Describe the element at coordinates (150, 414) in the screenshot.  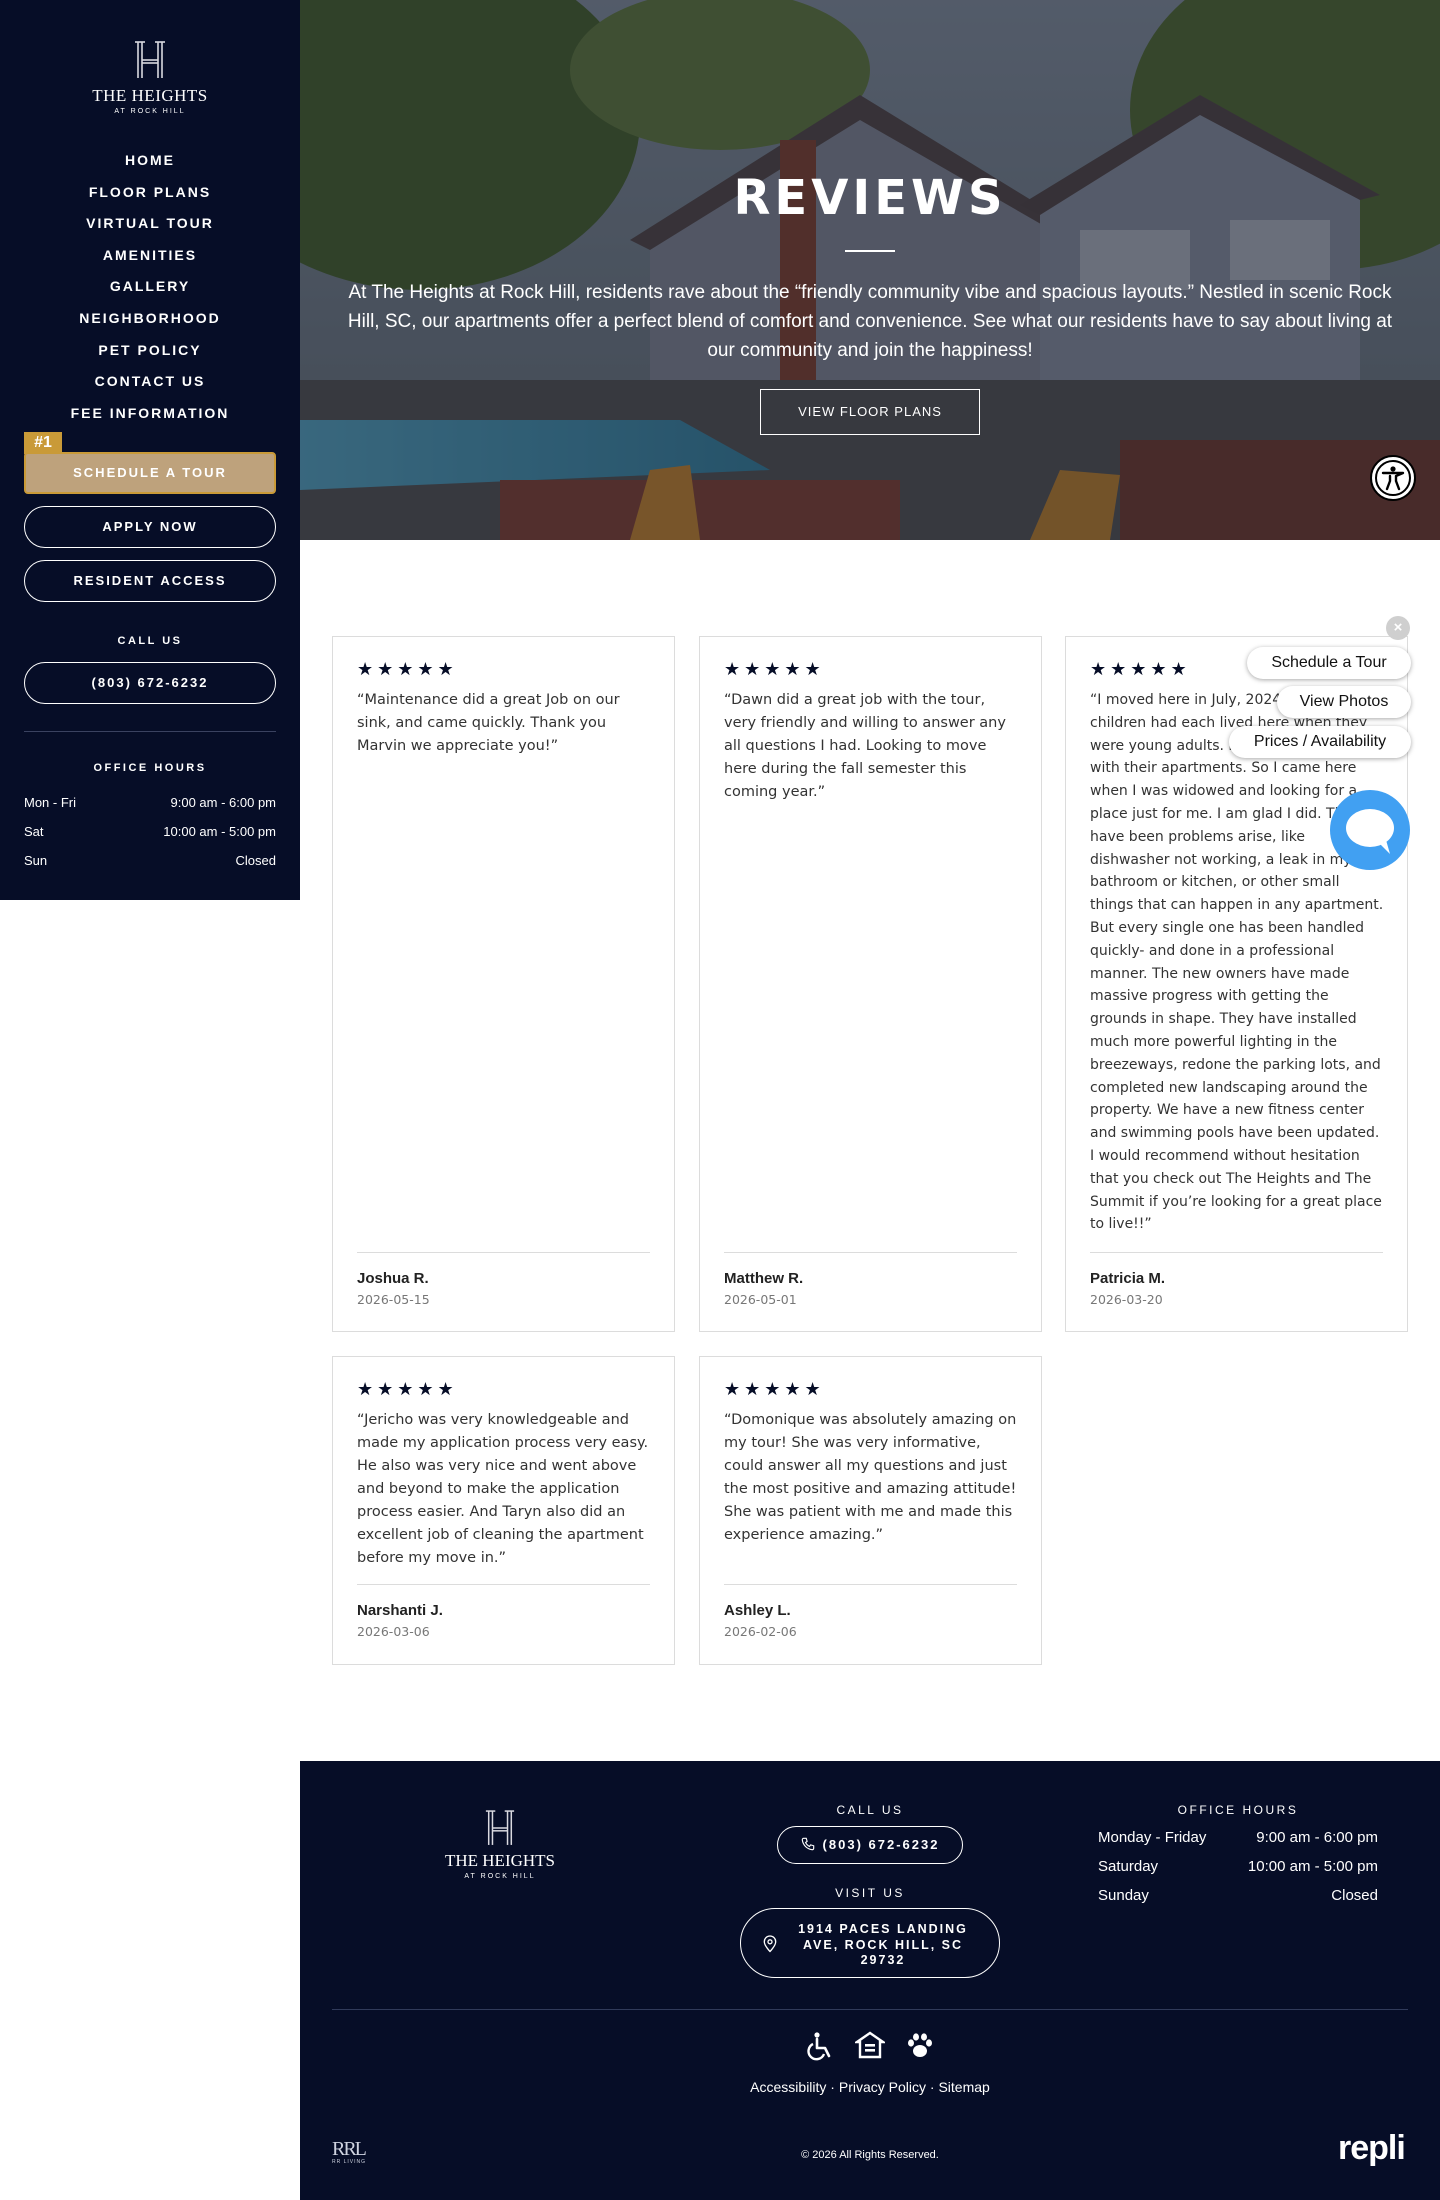
I see `nav-item-fee-information: FEE INFORMATION` at that location.